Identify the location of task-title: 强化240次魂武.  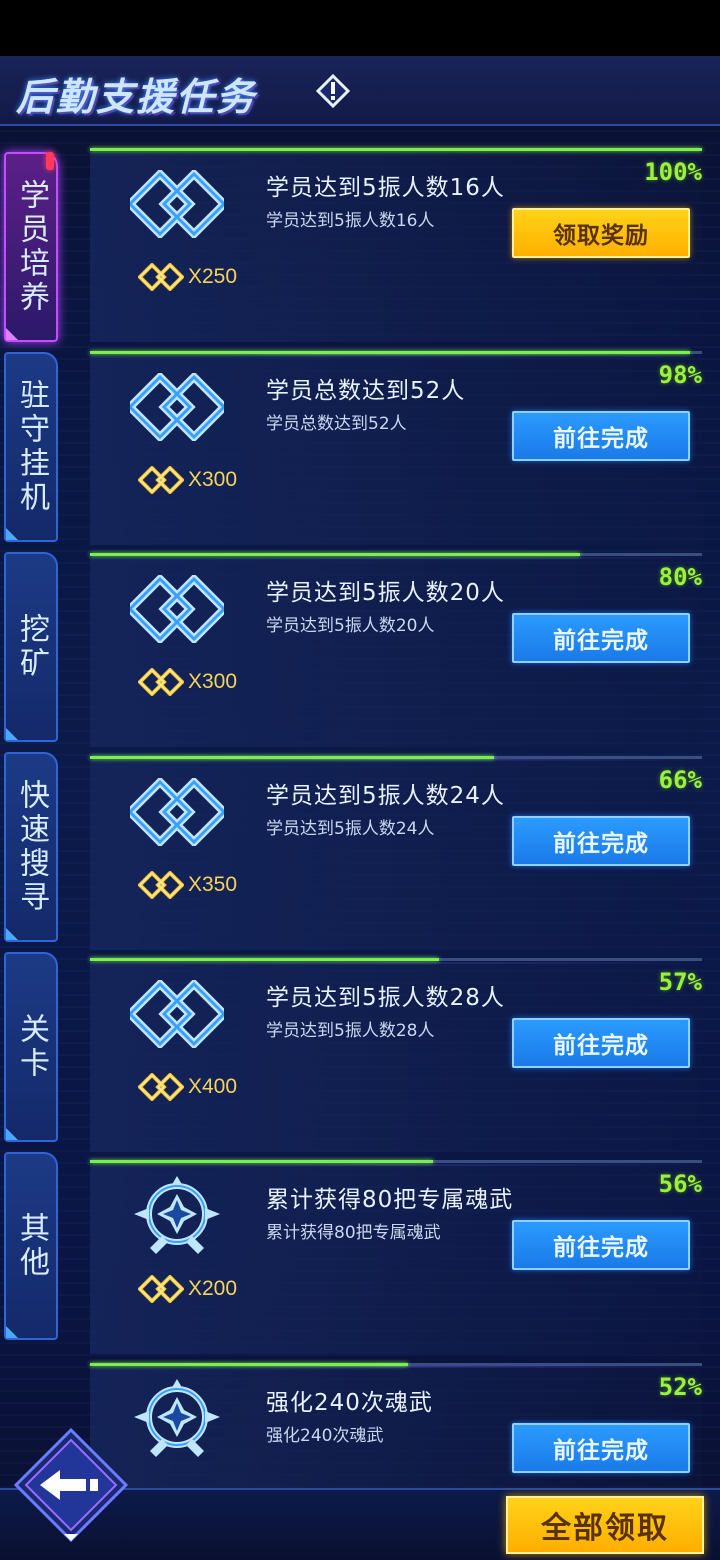
(349, 1403).